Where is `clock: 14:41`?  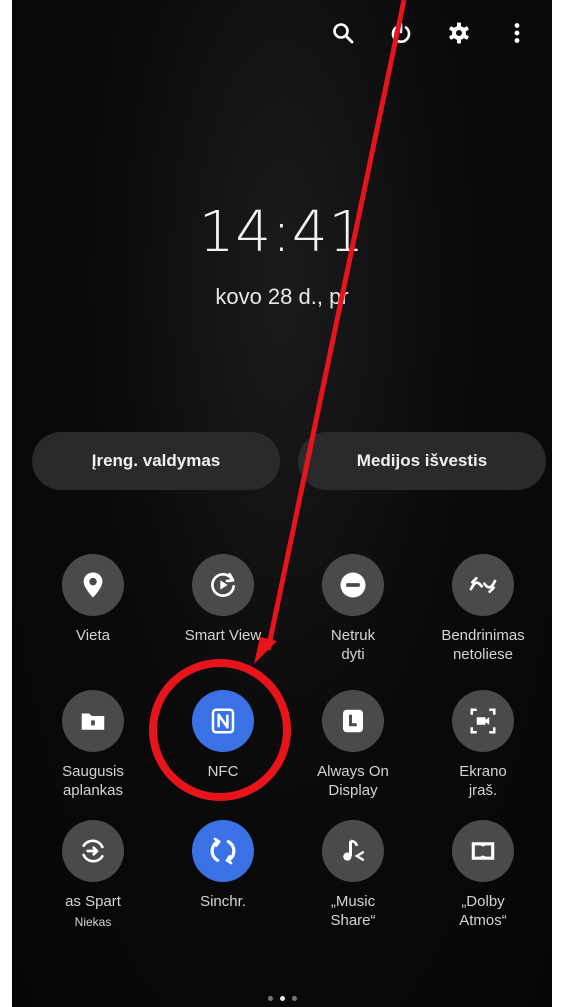
clock: 14:41 is located at coordinates (282, 232).